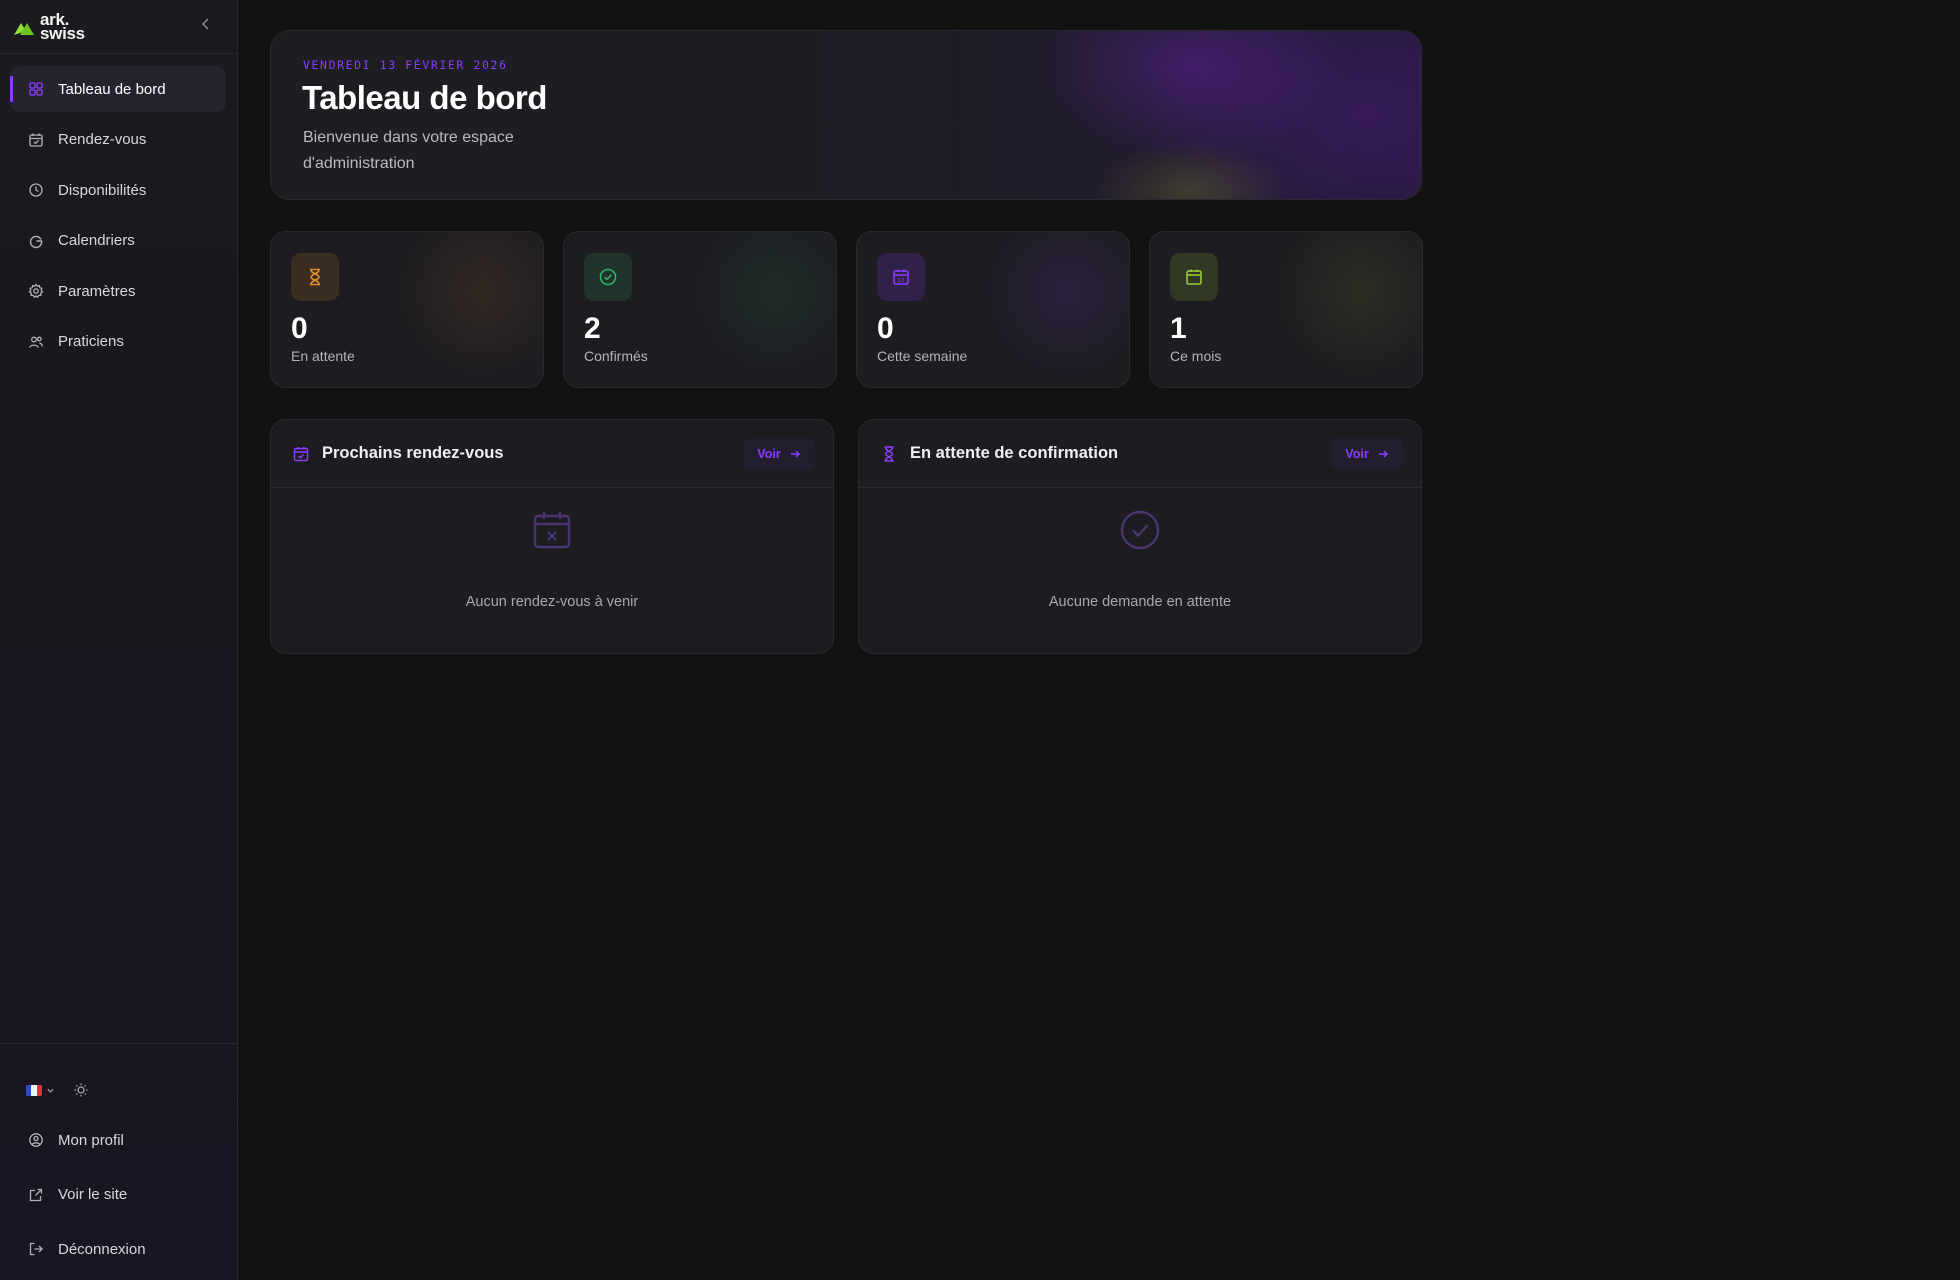  I want to click on user-circle-icon, so click(36, 1140).